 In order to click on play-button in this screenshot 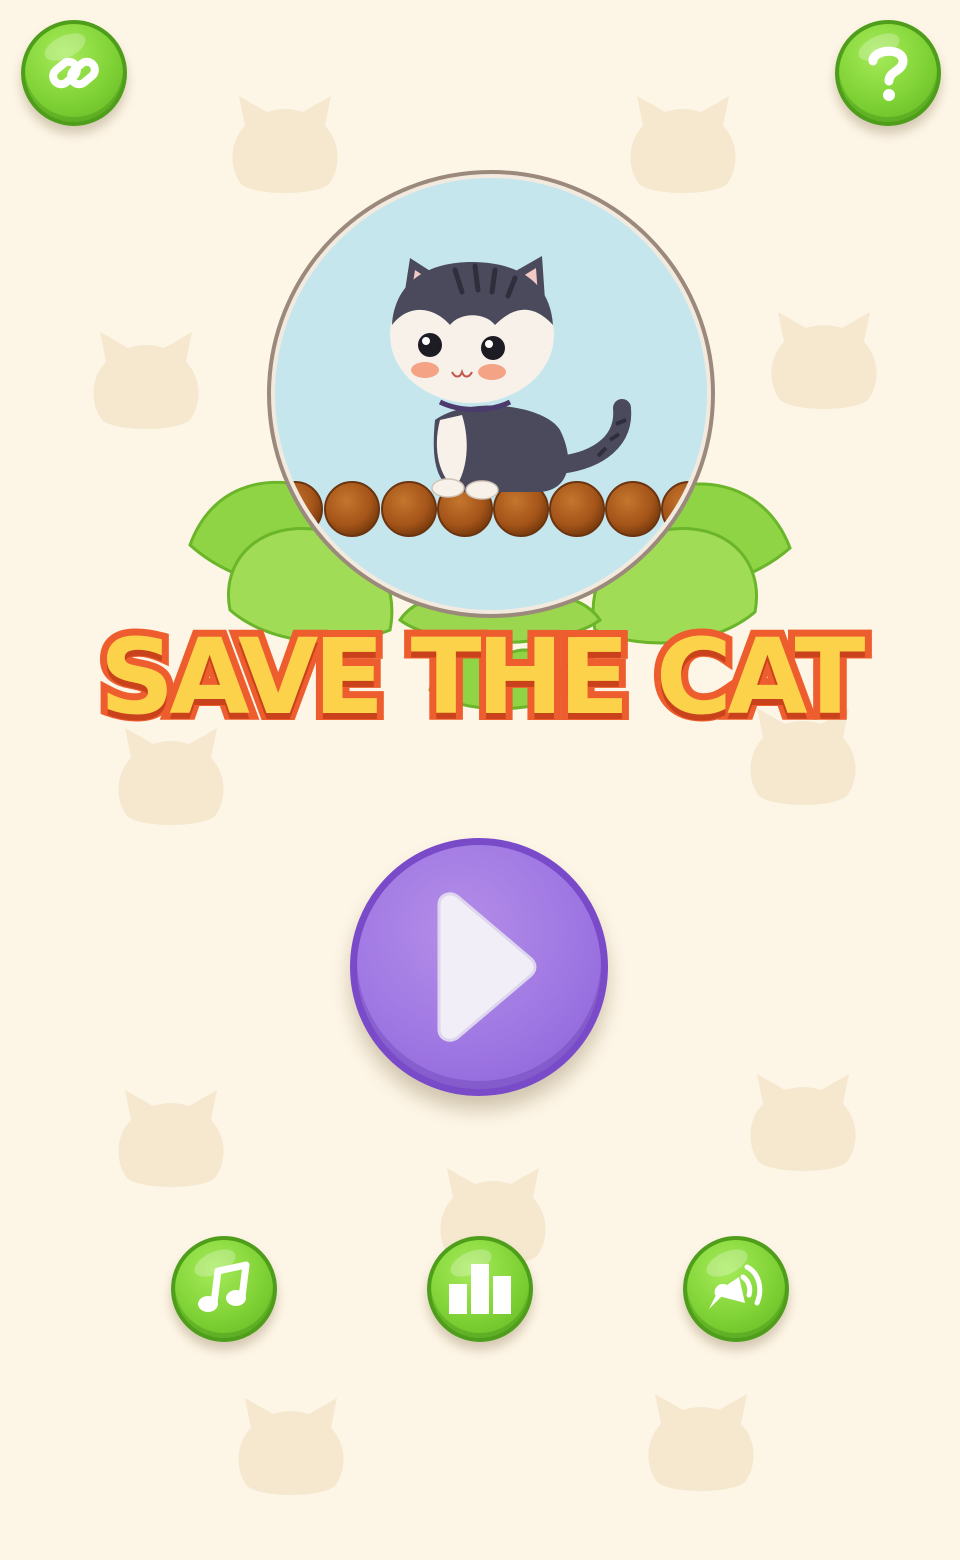, I will do `click(479, 967)`.